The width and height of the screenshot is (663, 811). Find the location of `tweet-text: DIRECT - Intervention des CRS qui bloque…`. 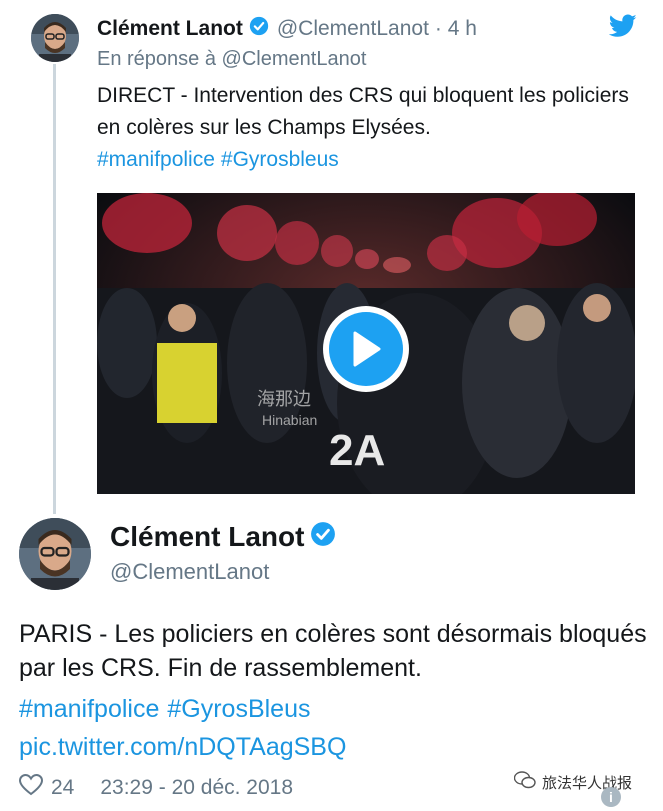

tweet-text: DIRECT - Intervention des CRS qui bloque… is located at coordinates (363, 111).